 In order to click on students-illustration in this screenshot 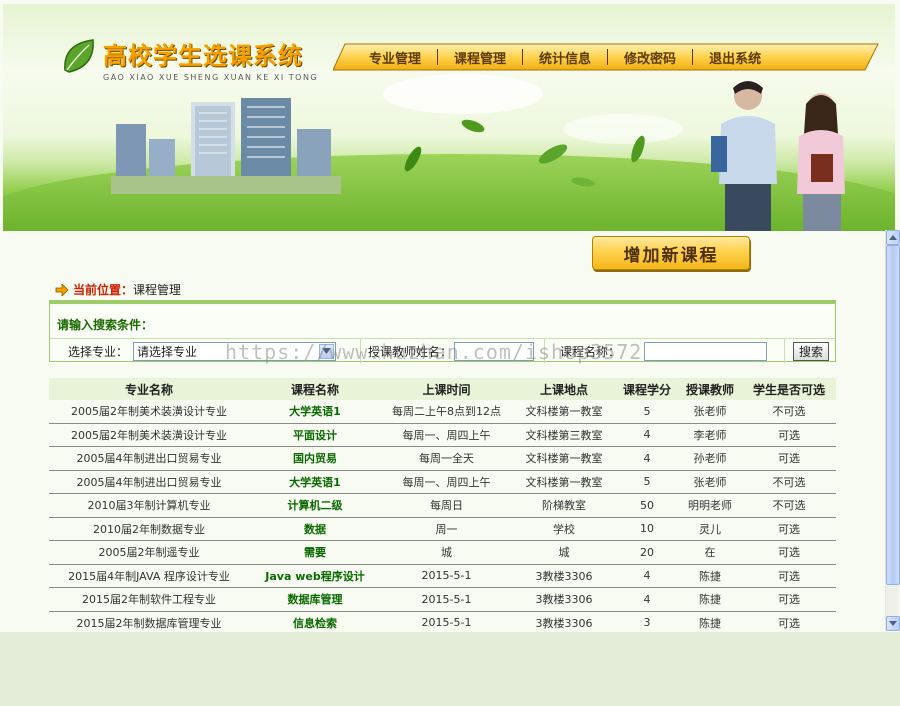, I will do `click(778, 156)`.